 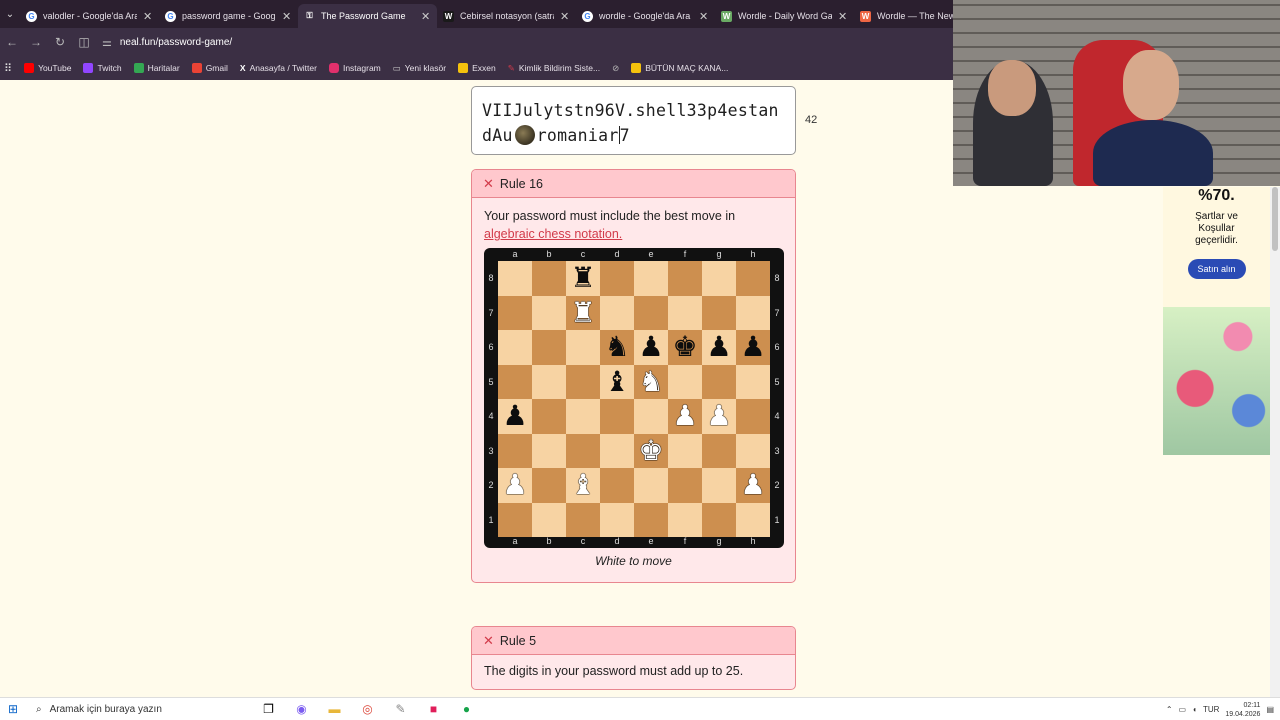 What do you see at coordinates (109, 68) in the screenshot?
I see `bookmark-label: Twitch` at bounding box center [109, 68].